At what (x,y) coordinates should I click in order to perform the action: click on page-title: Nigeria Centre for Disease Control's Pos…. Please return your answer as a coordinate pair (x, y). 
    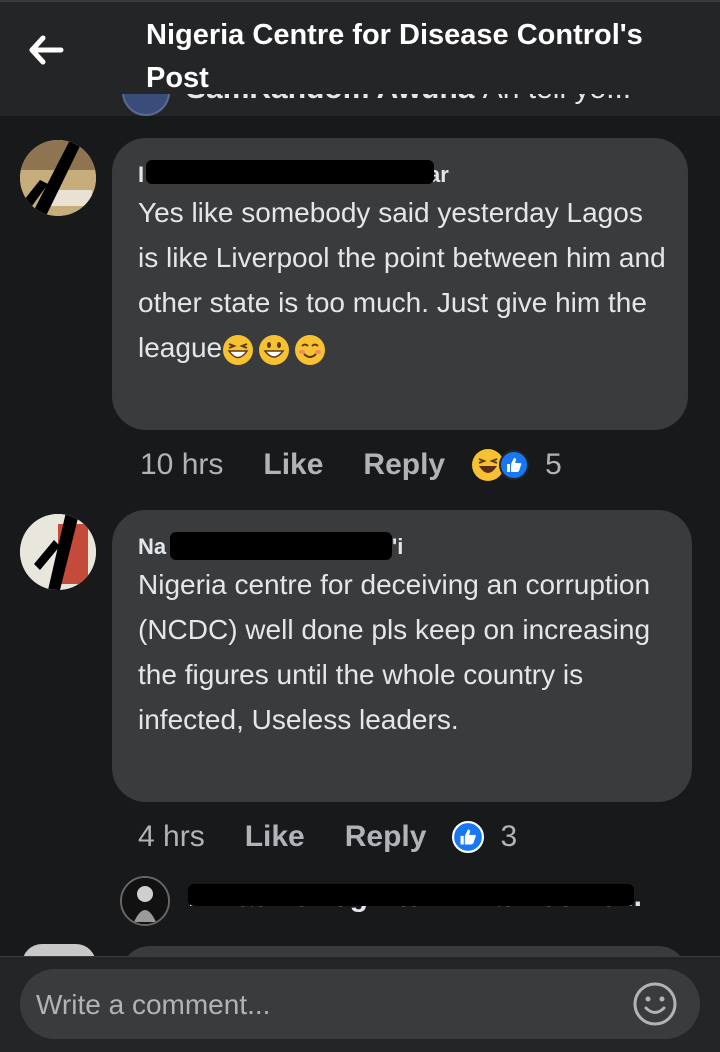
    Looking at the image, I should click on (394, 56).